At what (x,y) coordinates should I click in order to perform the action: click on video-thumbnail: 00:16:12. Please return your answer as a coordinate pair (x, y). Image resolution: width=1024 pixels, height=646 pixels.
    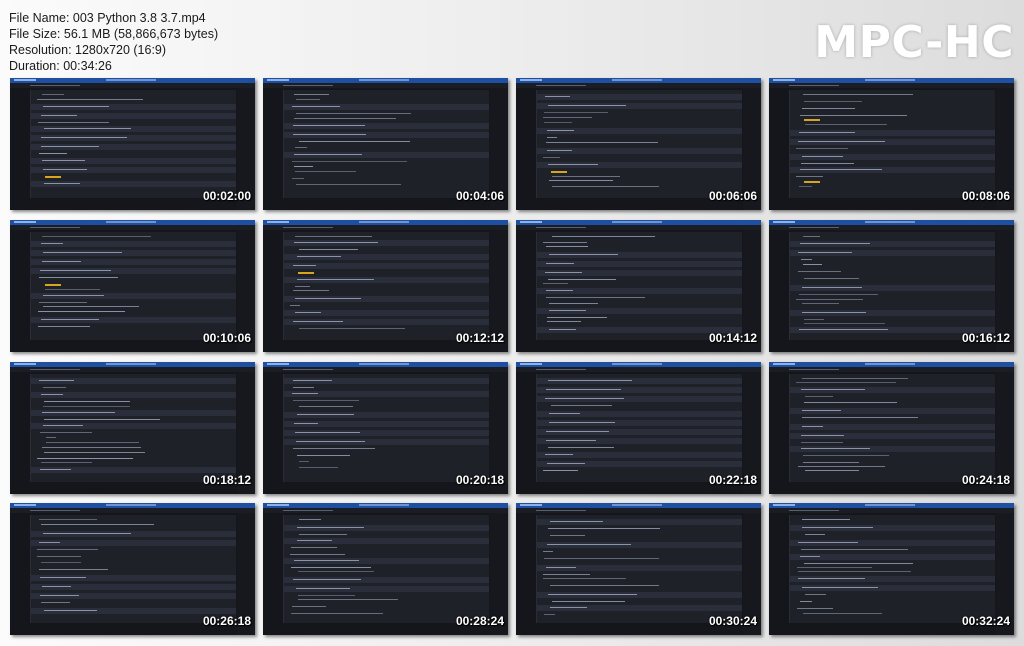
    Looking at the image, I should click on (891, 286).